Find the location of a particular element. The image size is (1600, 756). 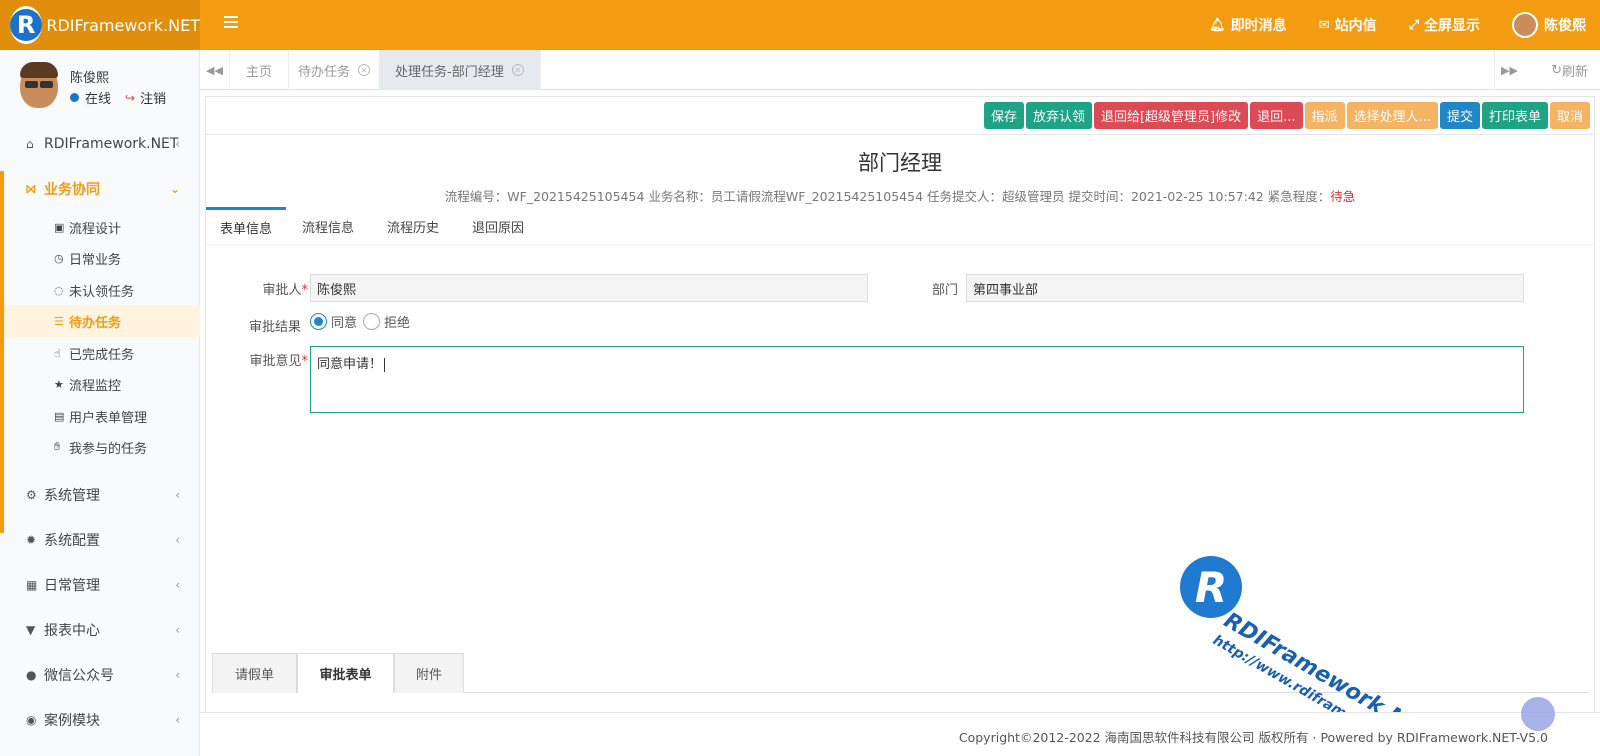

fullscreen-button: ⤢ 全屏显示 is located at coordinates (1444, 25).